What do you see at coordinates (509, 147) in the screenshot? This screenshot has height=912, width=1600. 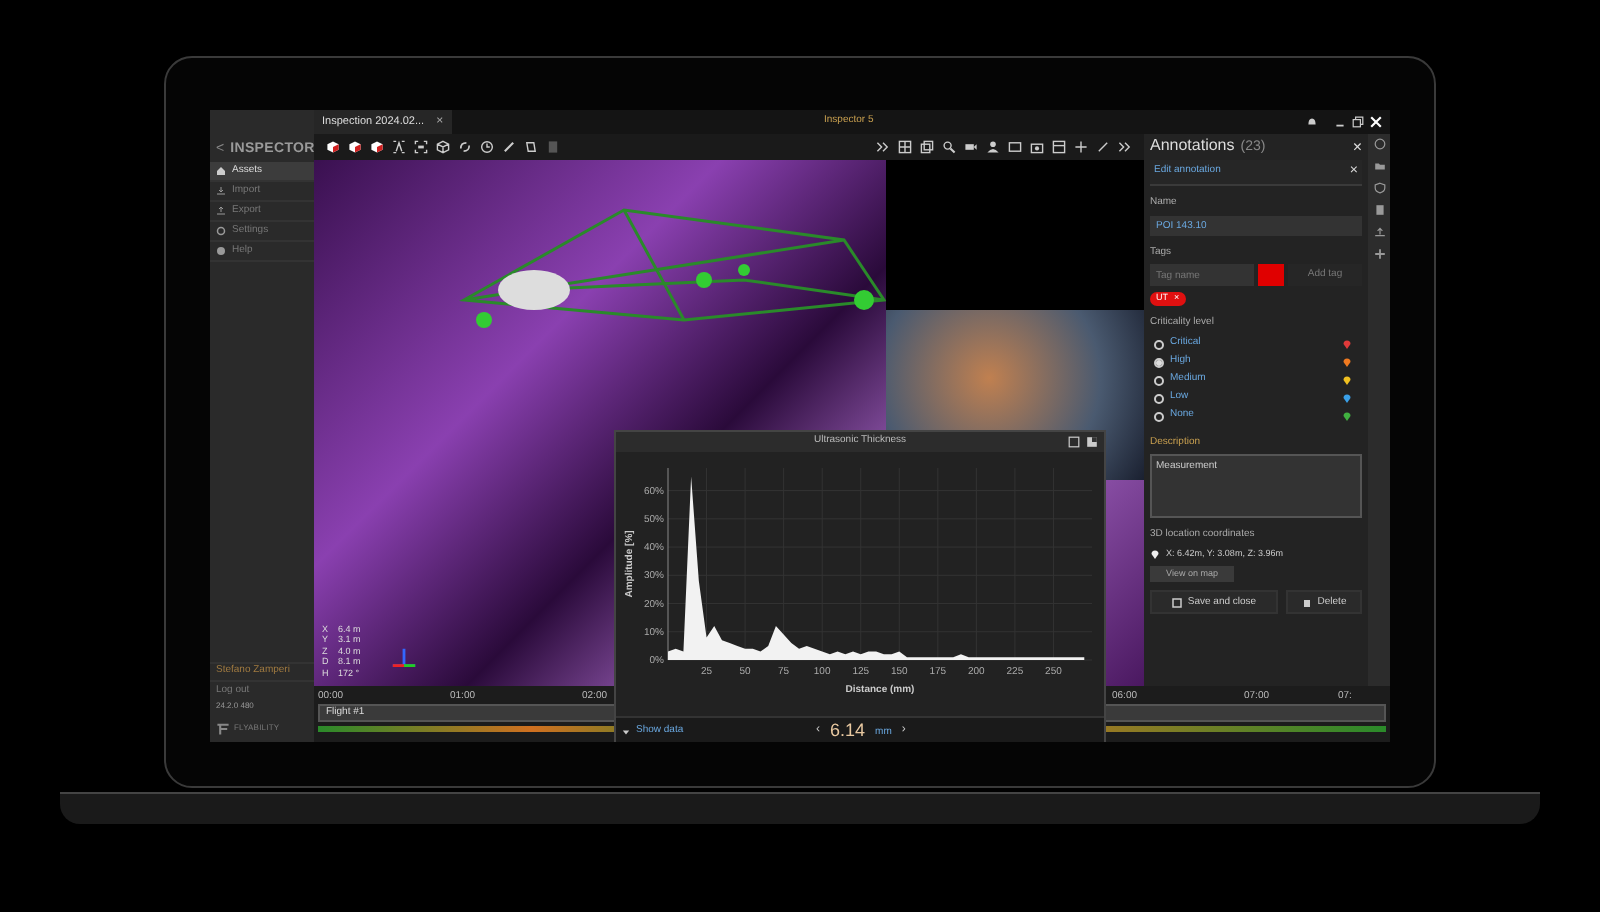 I see `pencil-icon` at bounding box center [509, 147].